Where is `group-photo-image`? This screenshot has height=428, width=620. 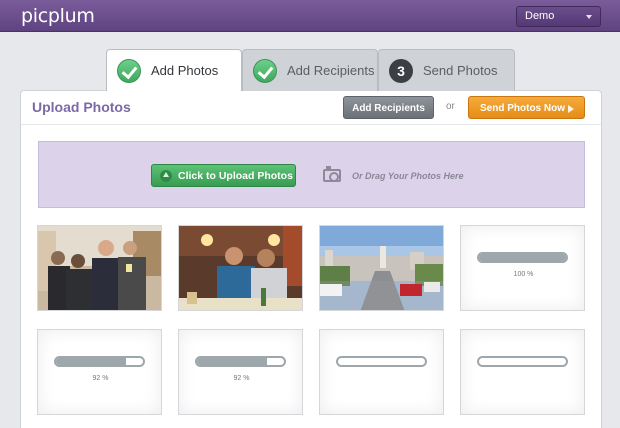 group-photo-image is located at coordinates (99, 268).